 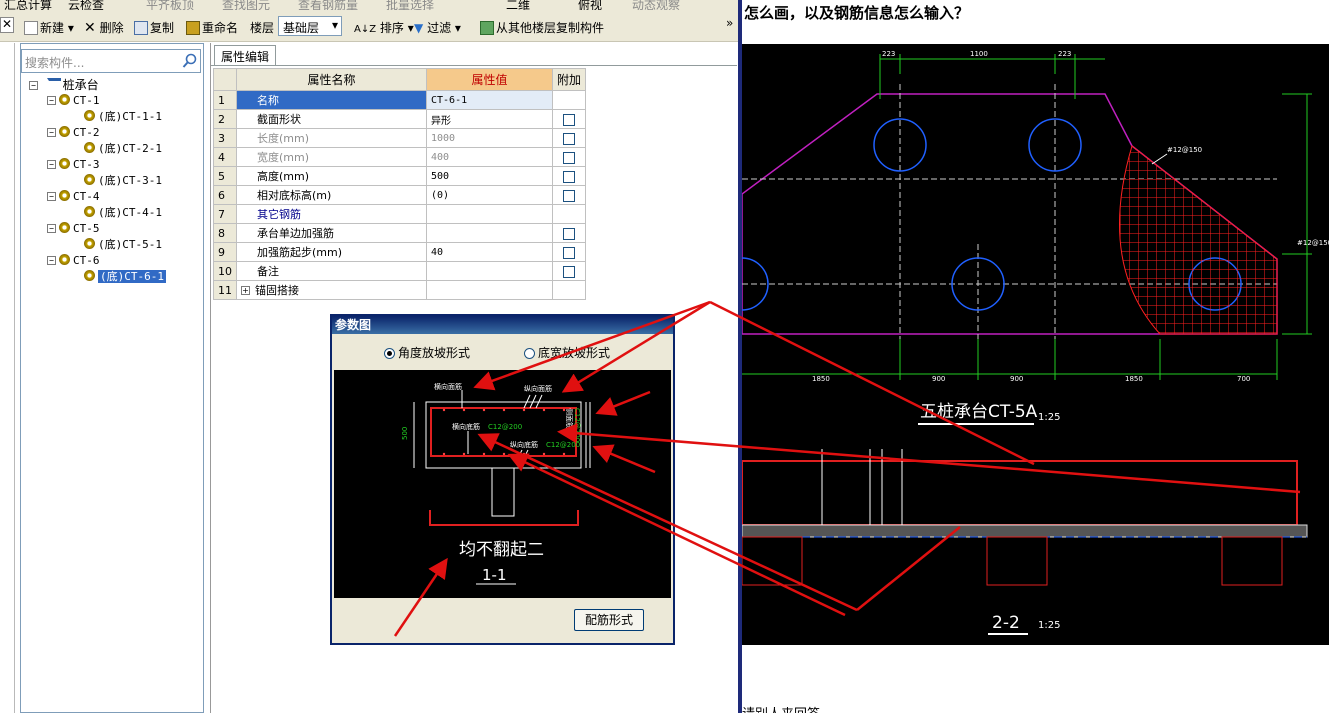 I want to click on tree-item-child: (底)CT-2-1, so click(x=121, y=149).